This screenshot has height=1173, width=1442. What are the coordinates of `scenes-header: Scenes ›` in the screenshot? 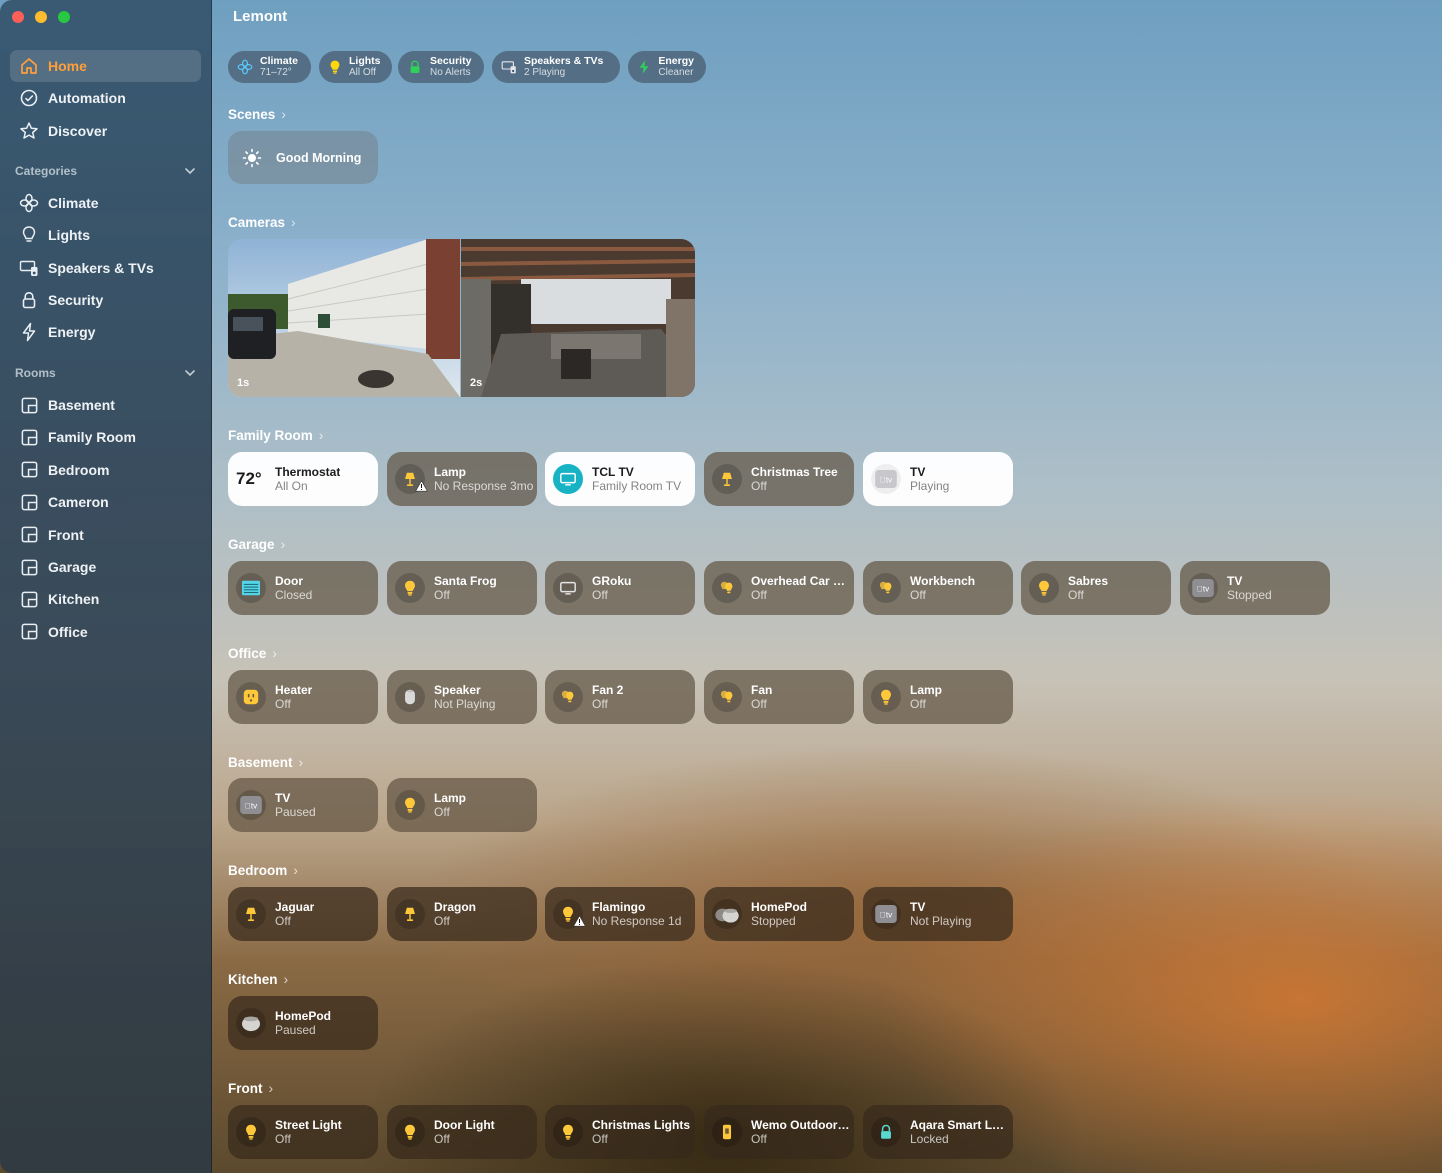 It's located at (257, 114).